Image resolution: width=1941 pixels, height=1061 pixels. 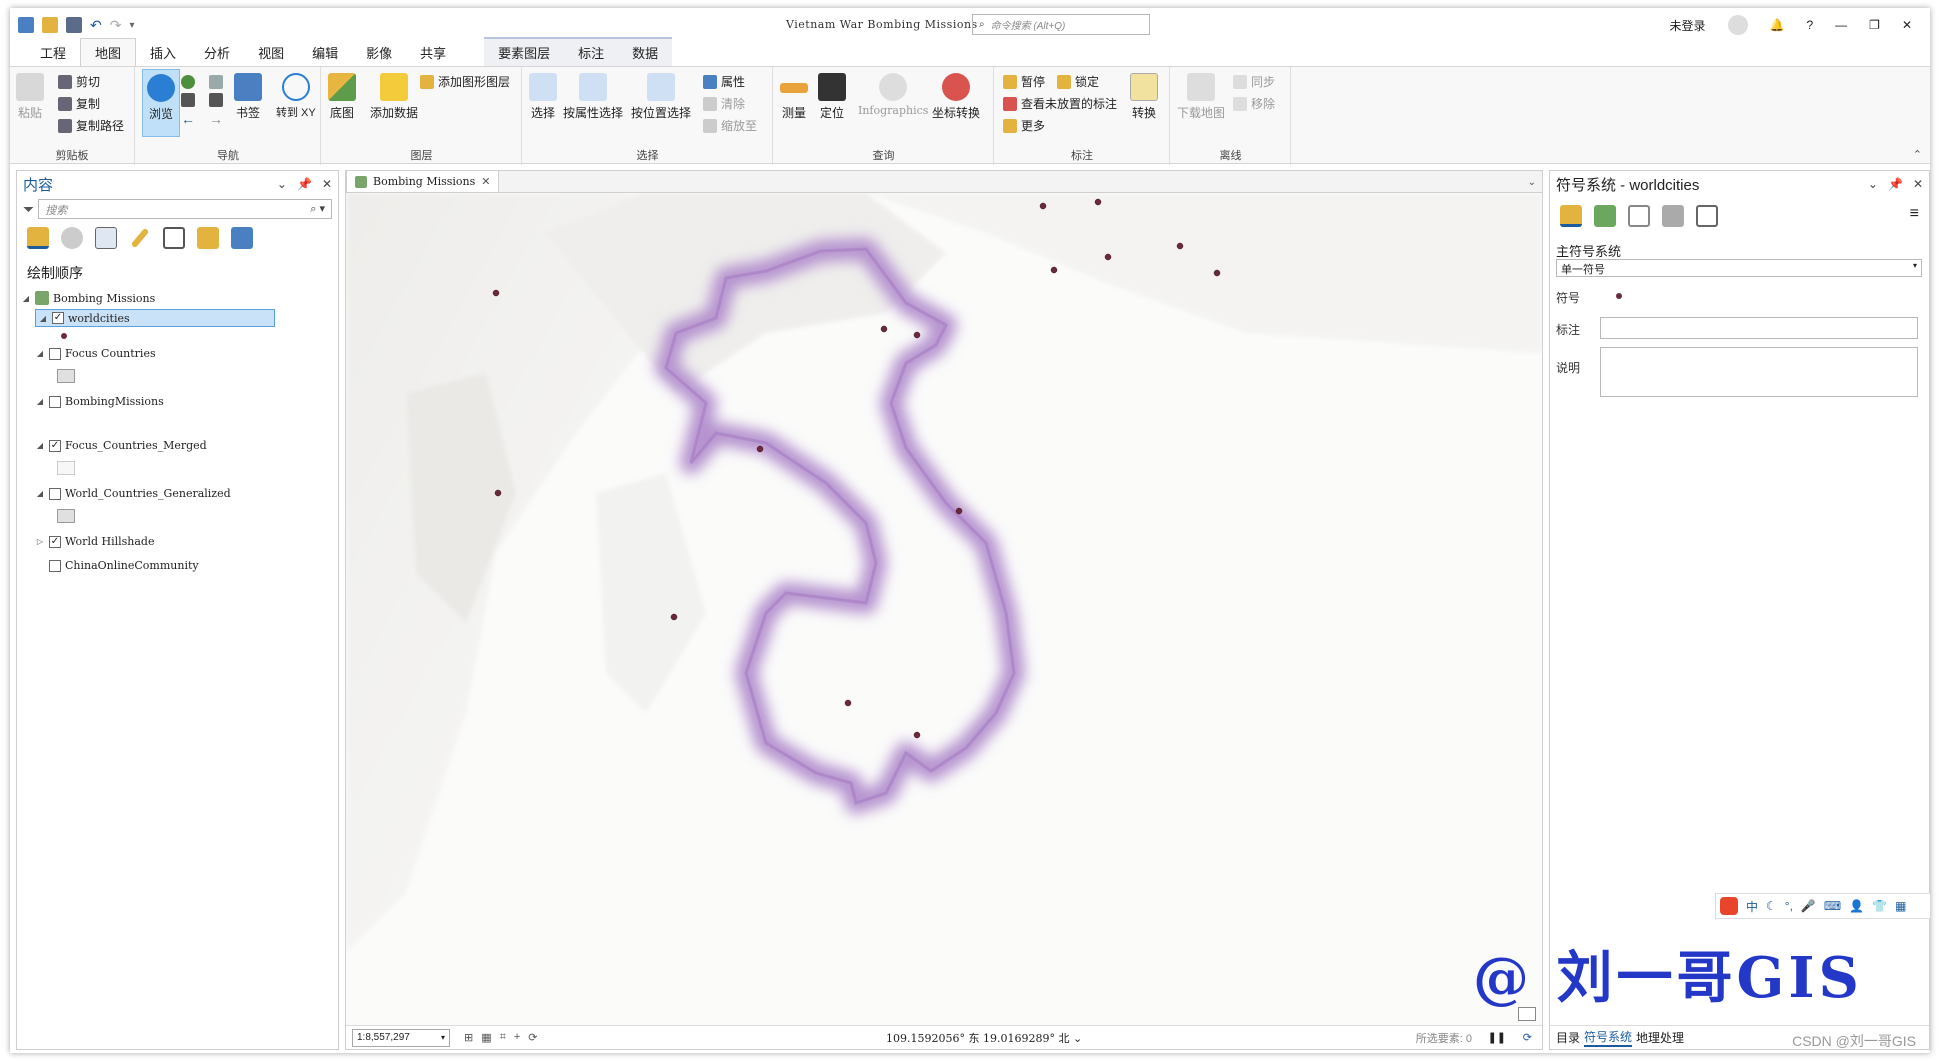 What do you see at coordinates (1078, 81) in the screenshot?
I see `lock-labels-button: 锁定` at bounding box center [1078, 81].